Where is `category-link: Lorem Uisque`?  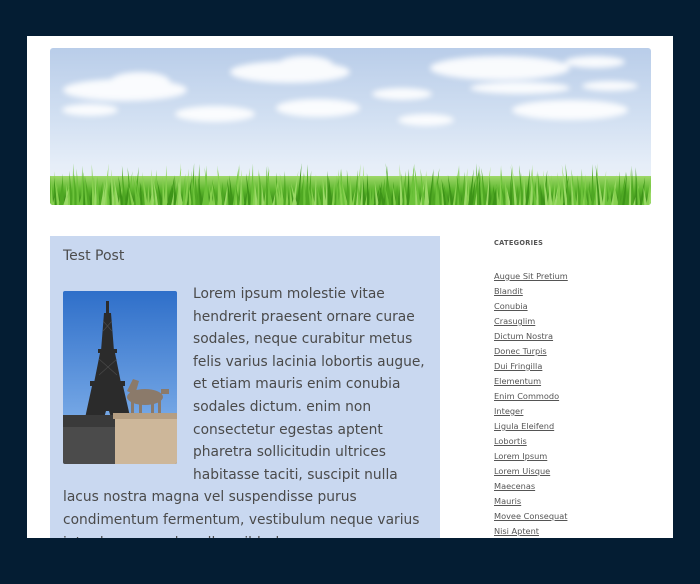 category-link: Lorem Uisque is located at coordinates (522, 471).